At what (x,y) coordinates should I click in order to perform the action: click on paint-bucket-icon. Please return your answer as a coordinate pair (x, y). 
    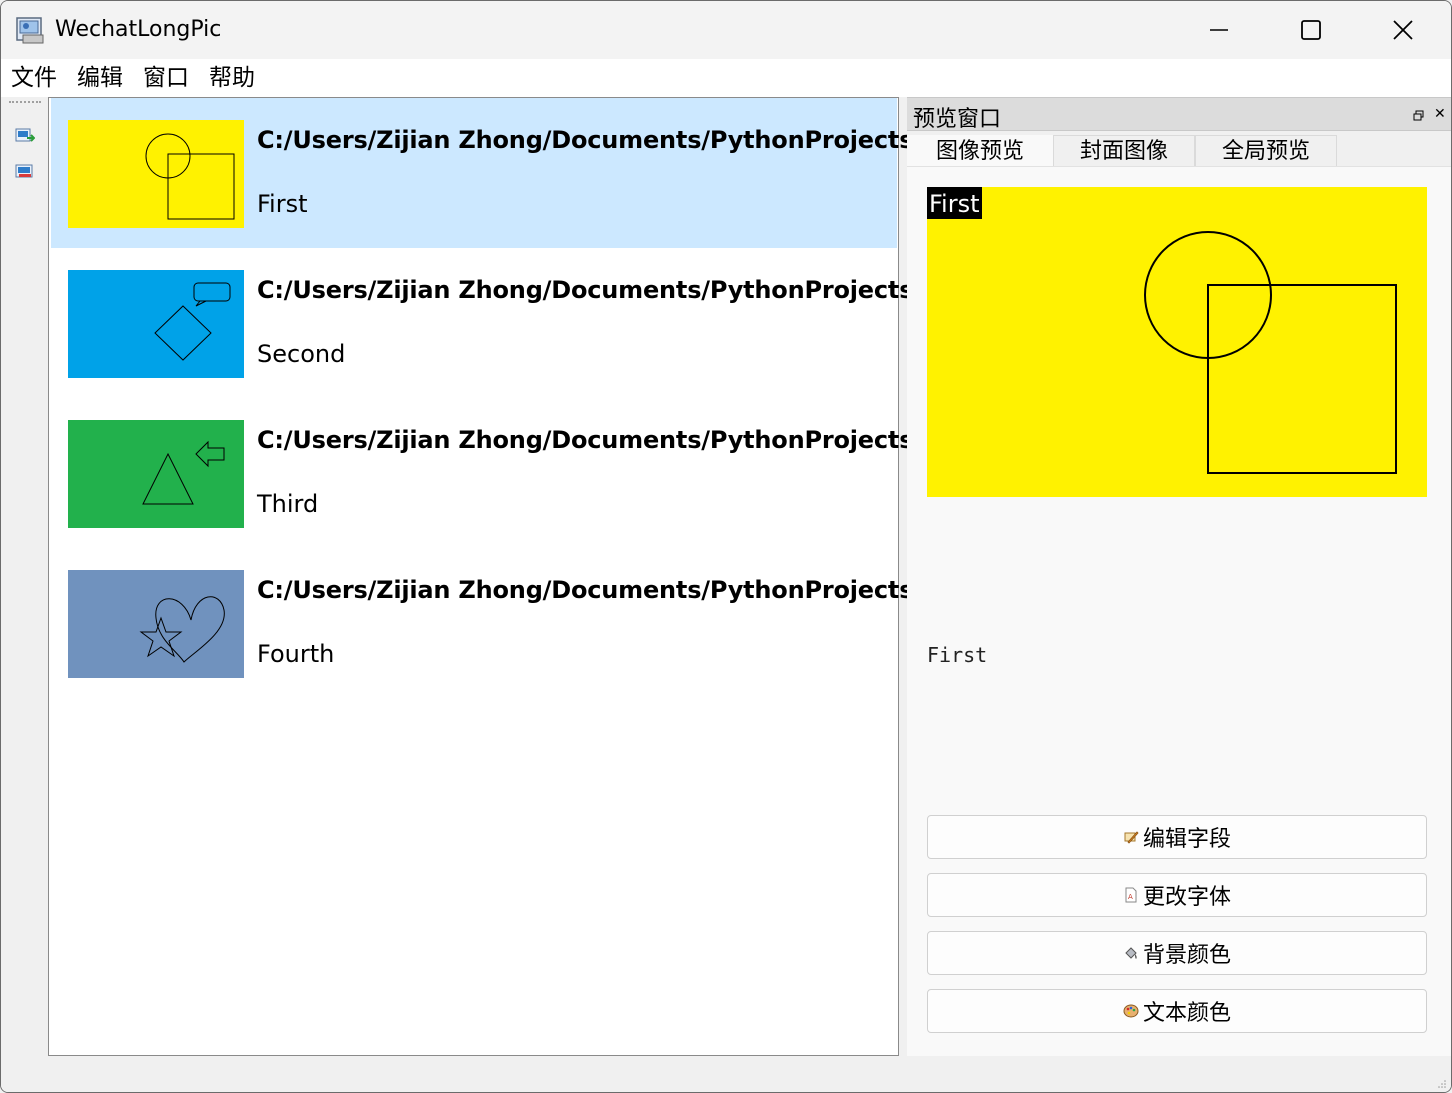
    Looking at the image, I should click on (1131, 953).